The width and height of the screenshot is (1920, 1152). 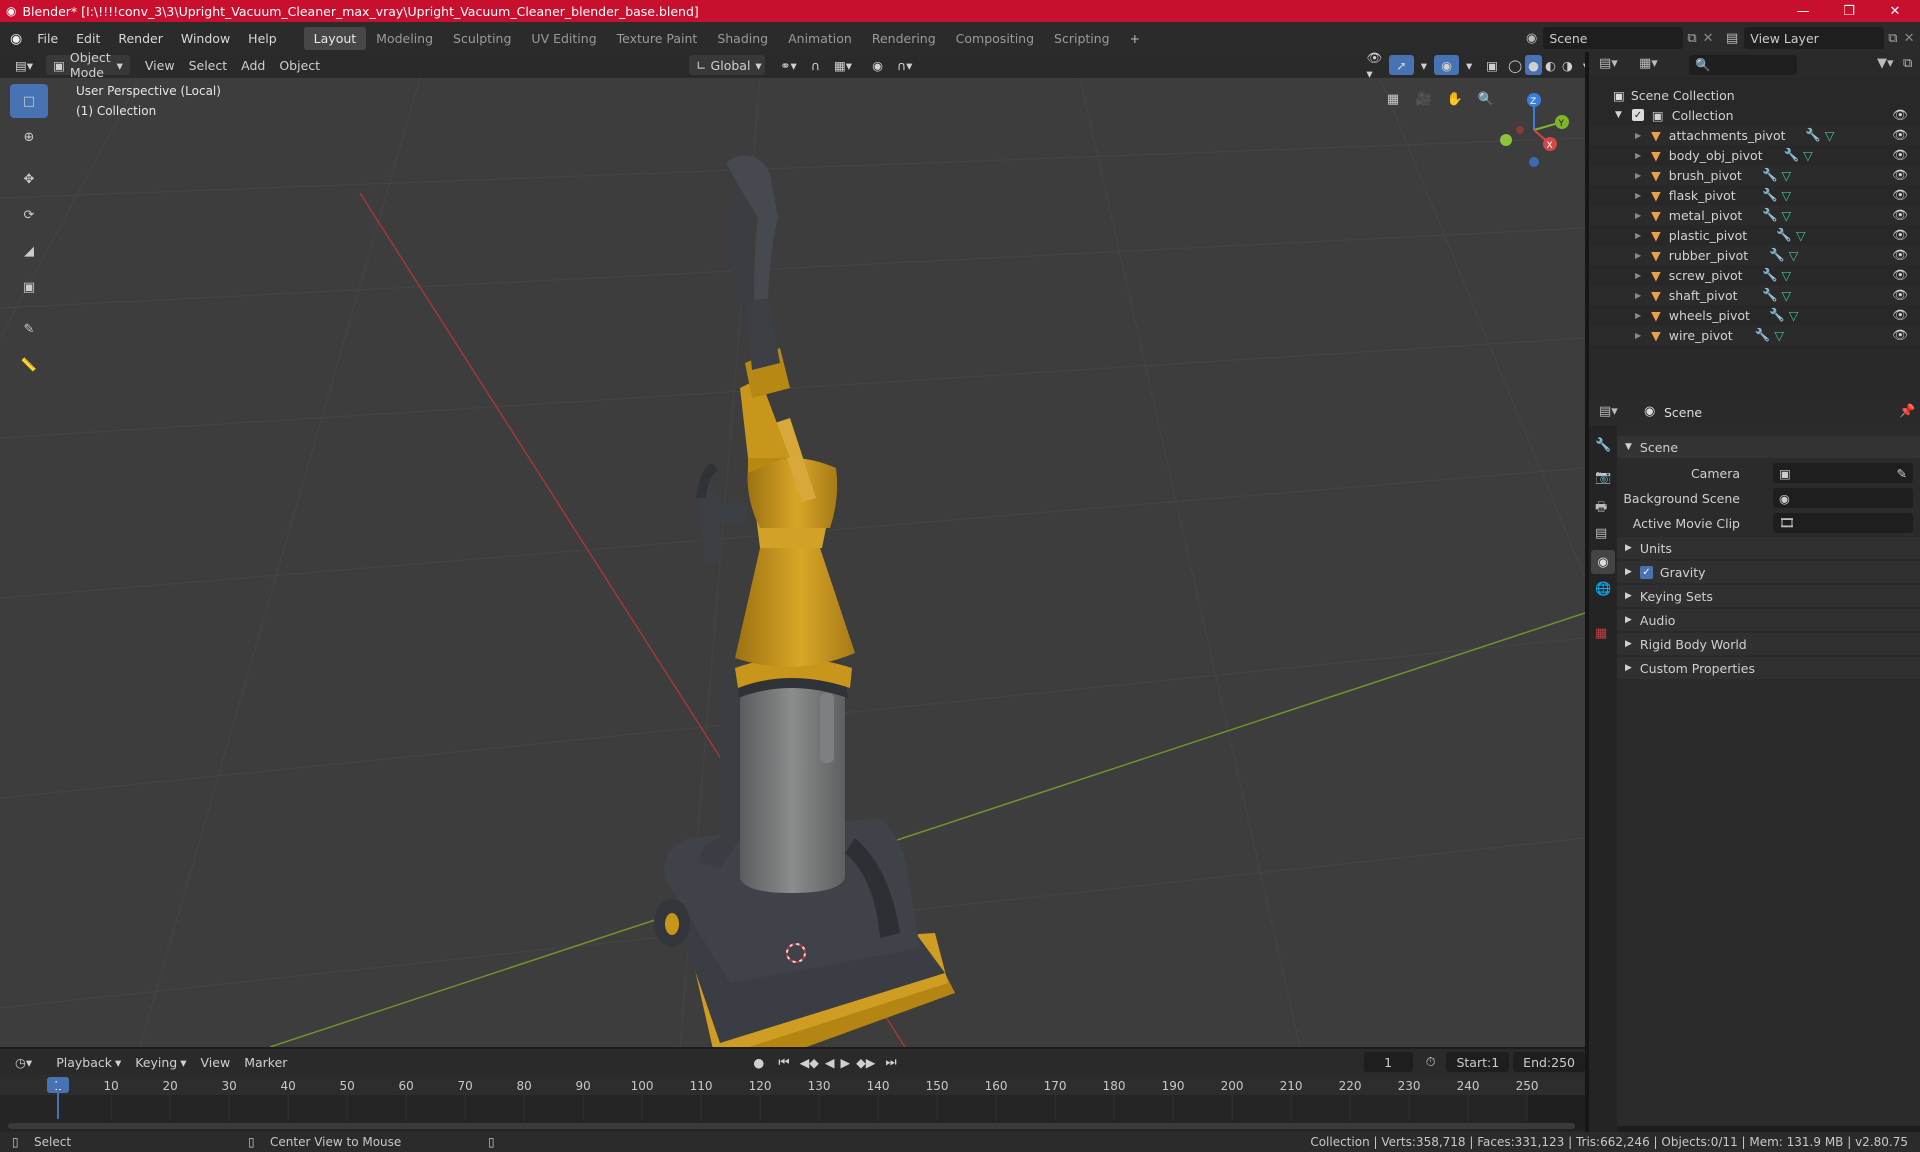 What do you see at coordinates (1646, 572) in the screenshot?
I see `gravity-checkbox: ✓` at bounding box center [1646, 572].